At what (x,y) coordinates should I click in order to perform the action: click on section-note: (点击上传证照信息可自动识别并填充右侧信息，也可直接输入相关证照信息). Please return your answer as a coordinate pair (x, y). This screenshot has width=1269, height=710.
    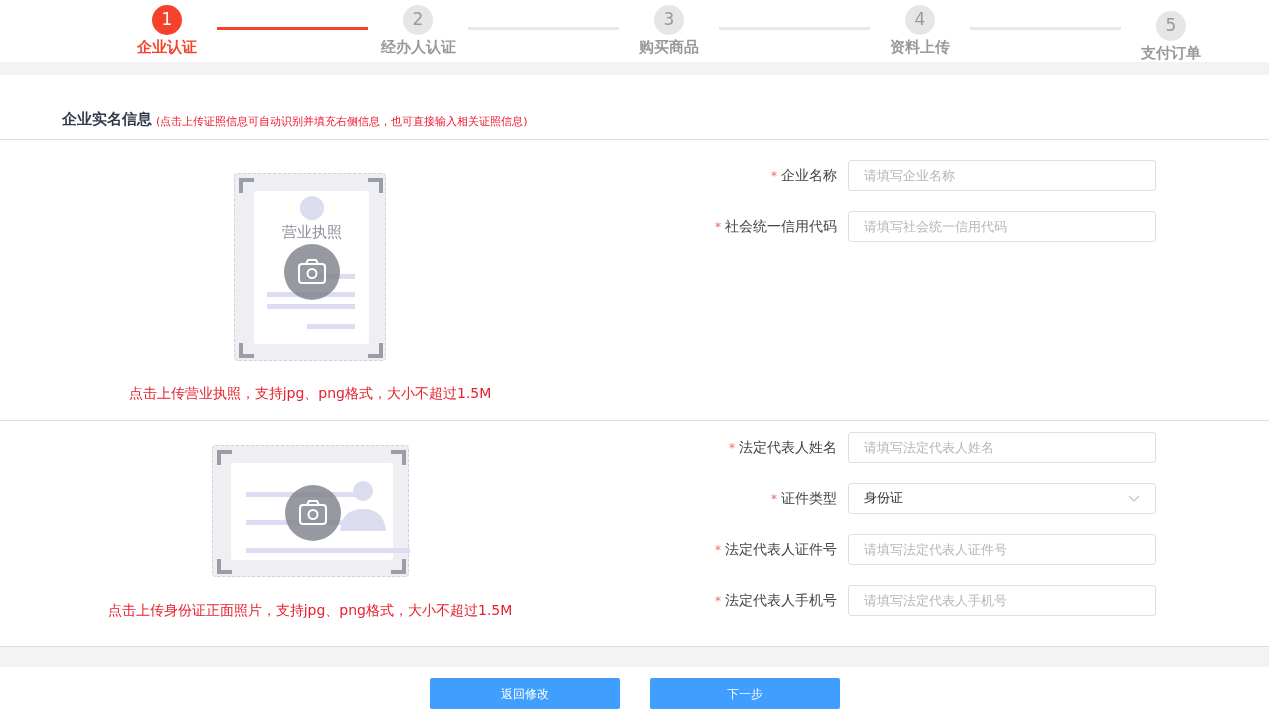
    Looking at the image, I should click on (342, 121).